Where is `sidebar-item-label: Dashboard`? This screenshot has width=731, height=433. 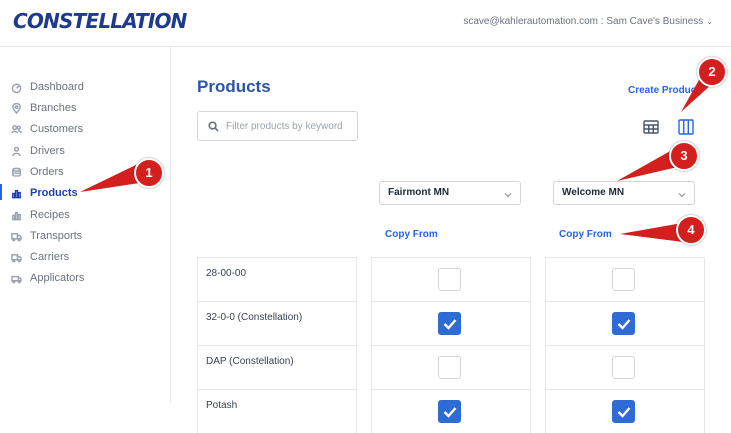 sidebar-item-label: Dashboard is located at coordinates (57, 87).